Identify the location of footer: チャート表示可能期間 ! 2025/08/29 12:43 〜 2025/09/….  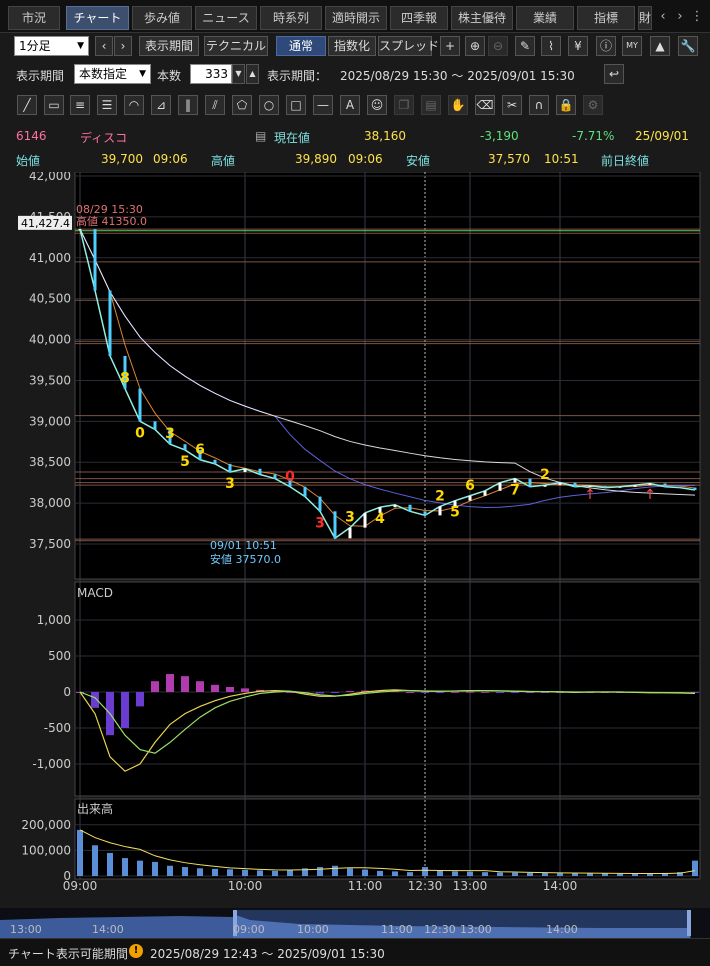
(355, 952).